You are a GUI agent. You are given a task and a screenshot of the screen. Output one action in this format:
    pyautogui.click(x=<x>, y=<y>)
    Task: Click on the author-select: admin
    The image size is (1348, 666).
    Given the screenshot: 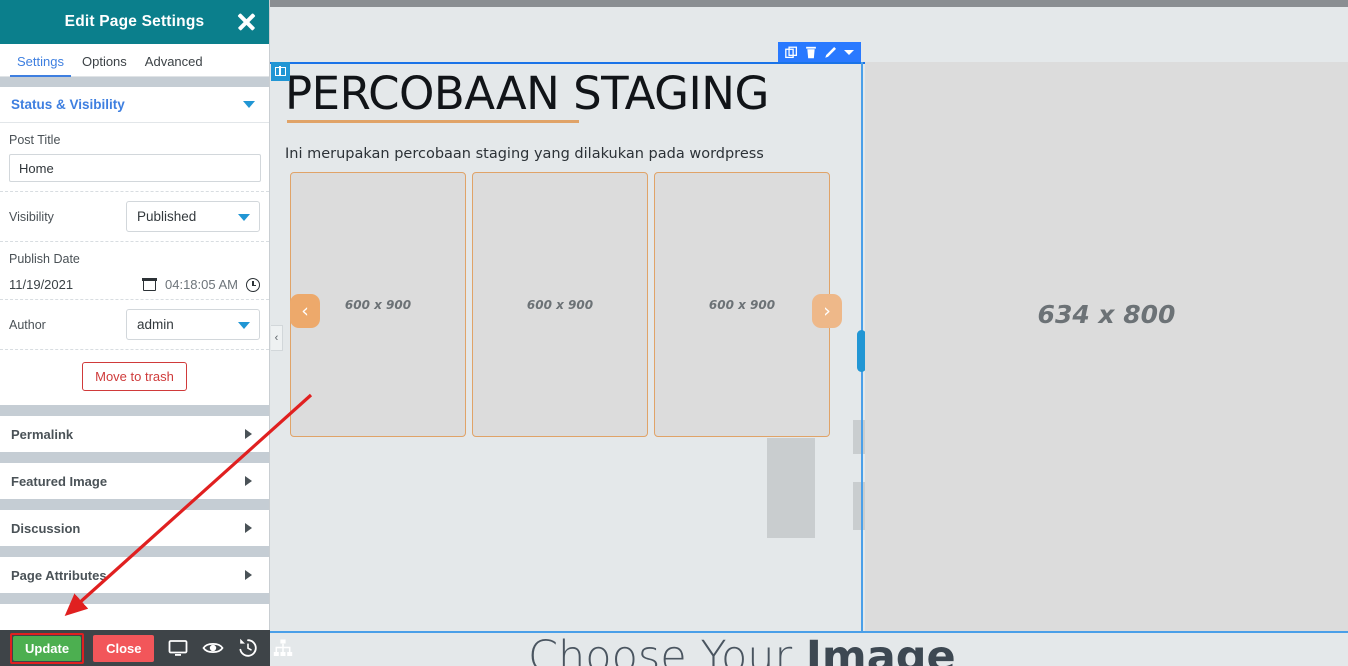 What is the action you would take?
    pyautogui.click(x=193, y=324)
    